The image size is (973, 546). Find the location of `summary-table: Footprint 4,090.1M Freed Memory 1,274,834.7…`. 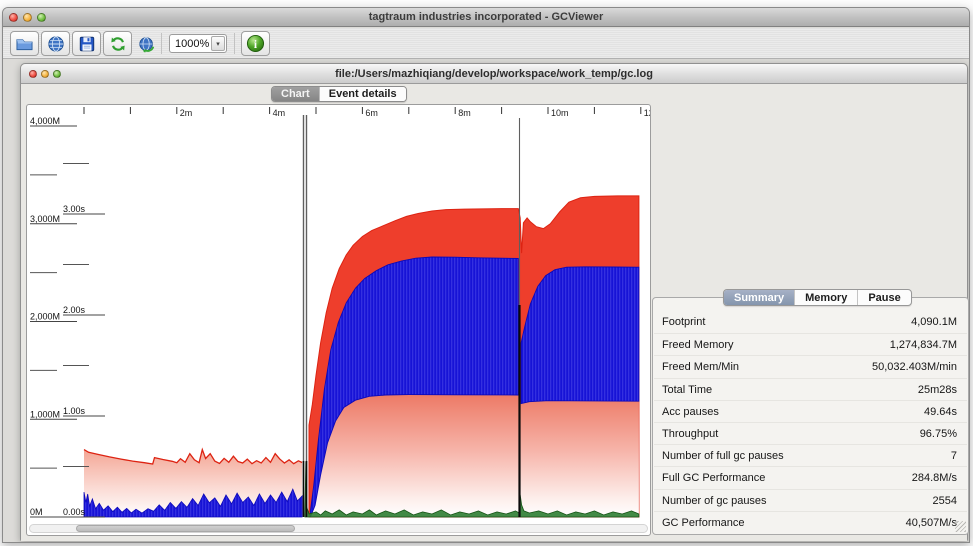

summary-table: Footprint 4,090.1M Freed Memory 1,274,834.7… is located at coordinates (810, 422).